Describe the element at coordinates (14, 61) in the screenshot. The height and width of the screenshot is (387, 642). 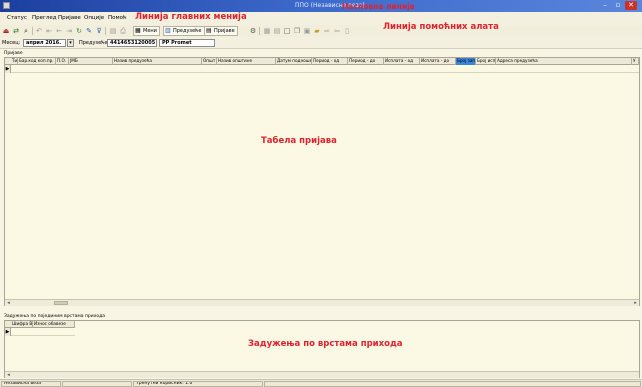
I see `col-type: Тип` at that location.